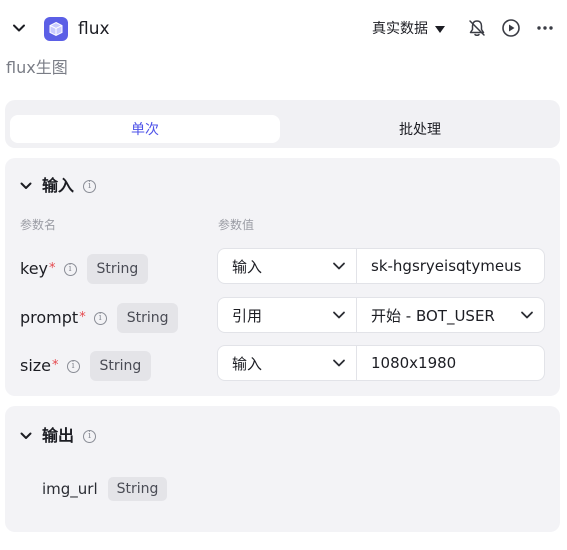 The image size is (567, 550). Describe the element at coordinates (545, 28) in the screenshot. I see `more-icon` at that location.